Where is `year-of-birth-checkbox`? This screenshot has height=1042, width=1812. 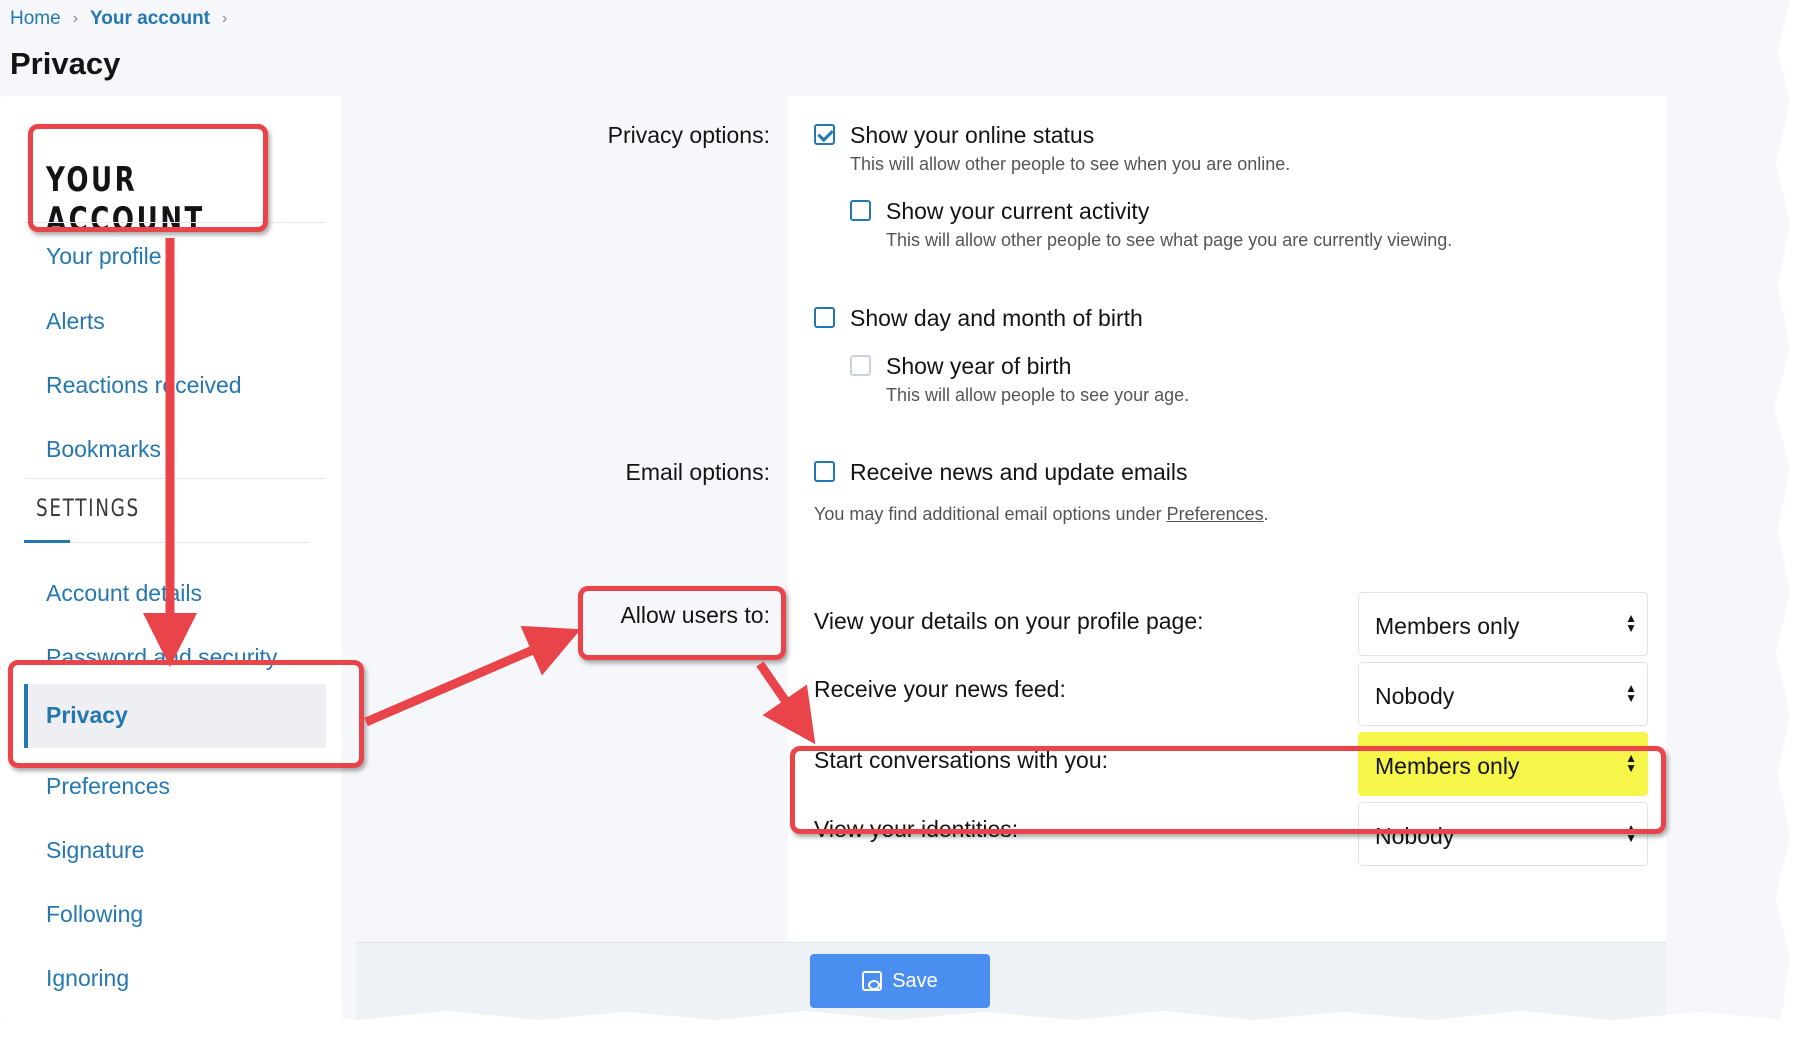 year-of-birth-checkbox is located at coordinates (860, 365).